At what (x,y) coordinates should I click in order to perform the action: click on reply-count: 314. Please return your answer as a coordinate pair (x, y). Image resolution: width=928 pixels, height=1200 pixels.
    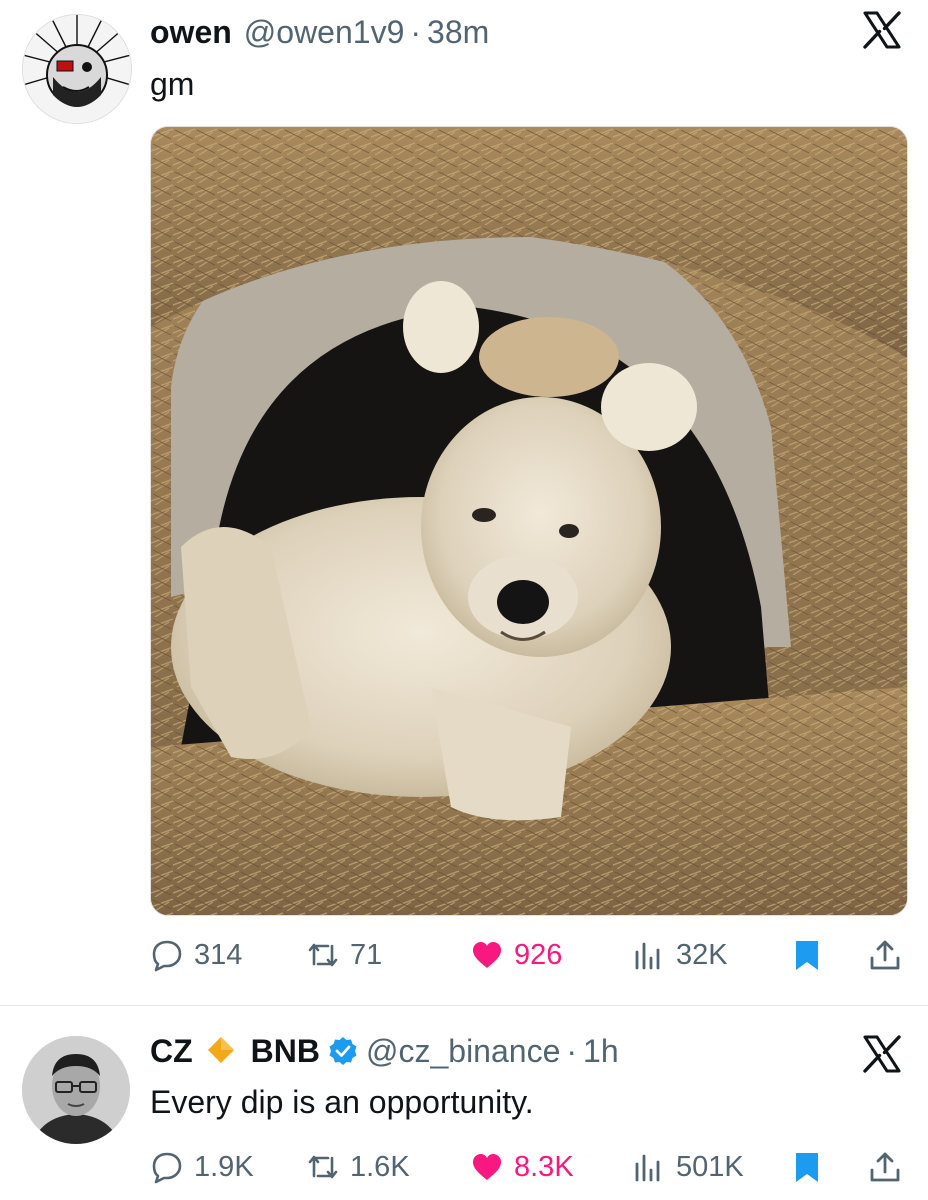
    Looking at the image, I should click on (218, 954).